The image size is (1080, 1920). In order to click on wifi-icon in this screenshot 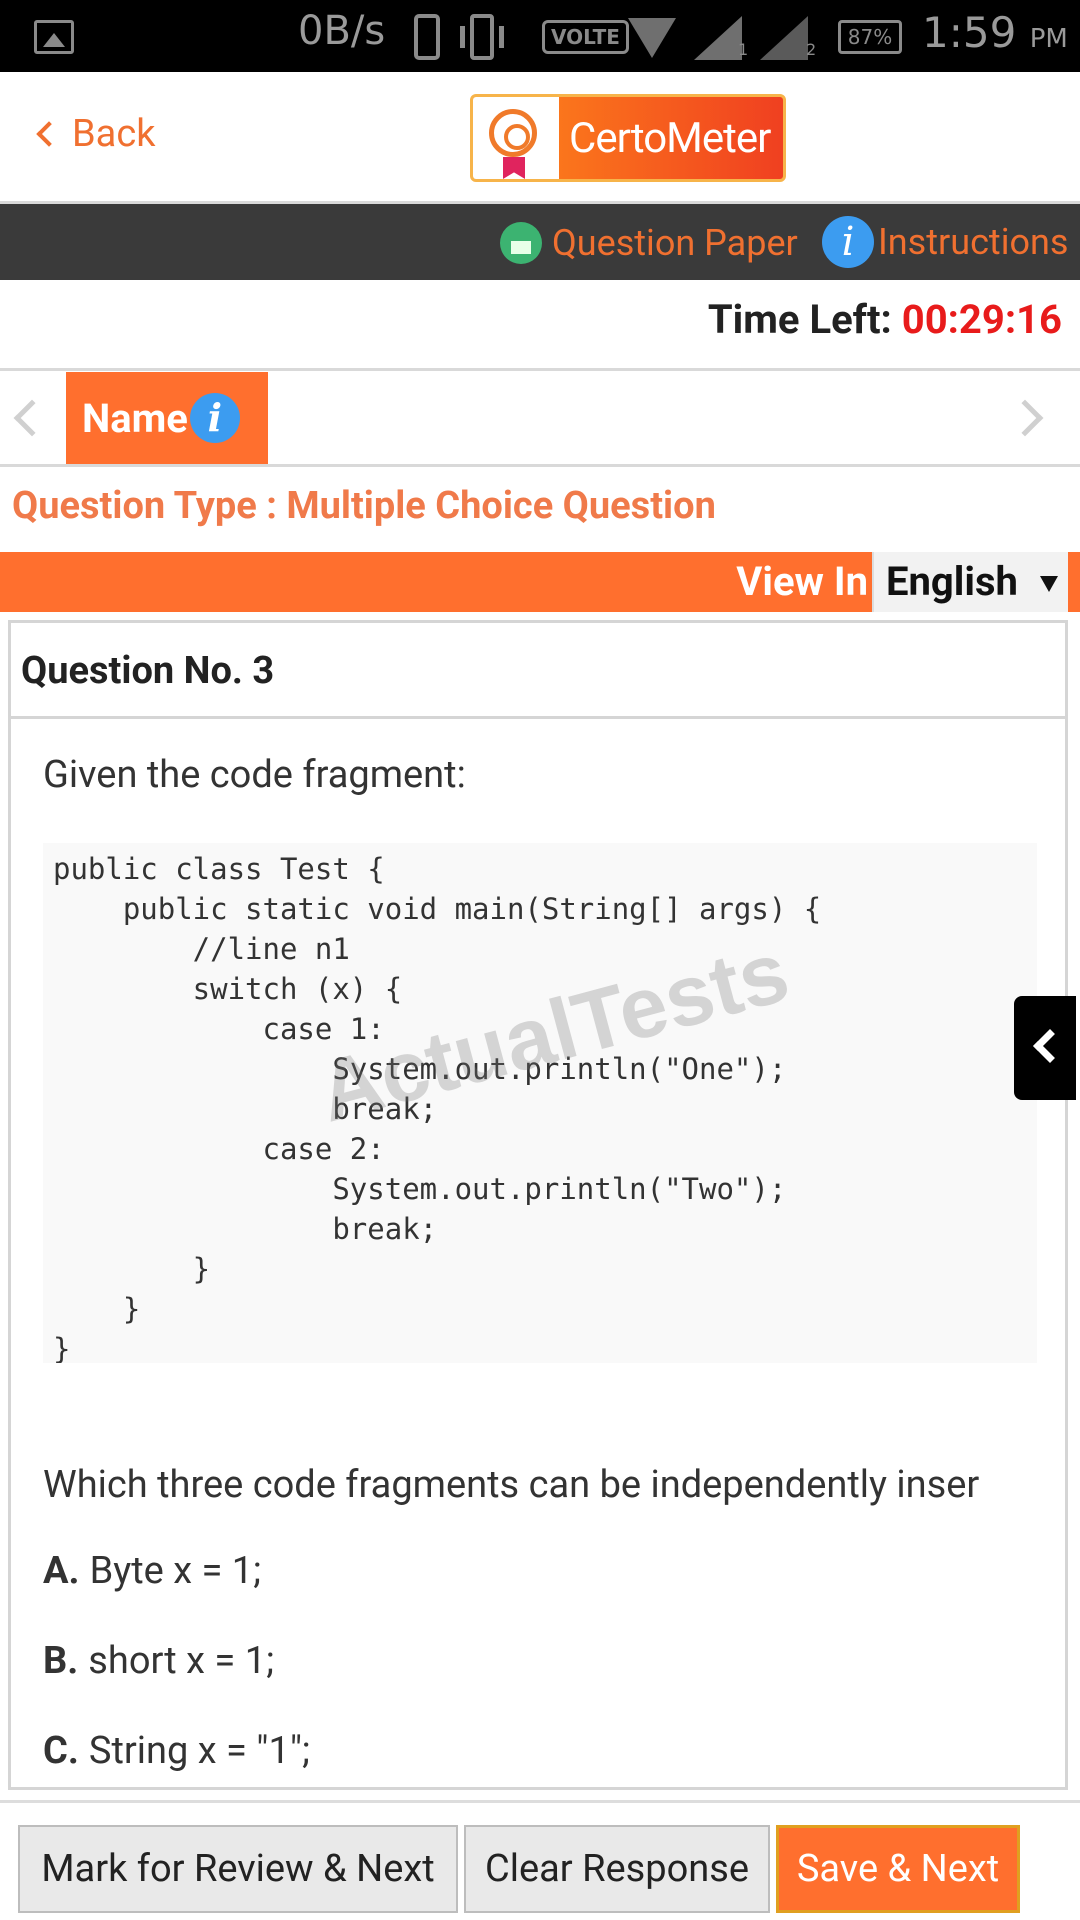, I will do `click(652, 38)`.